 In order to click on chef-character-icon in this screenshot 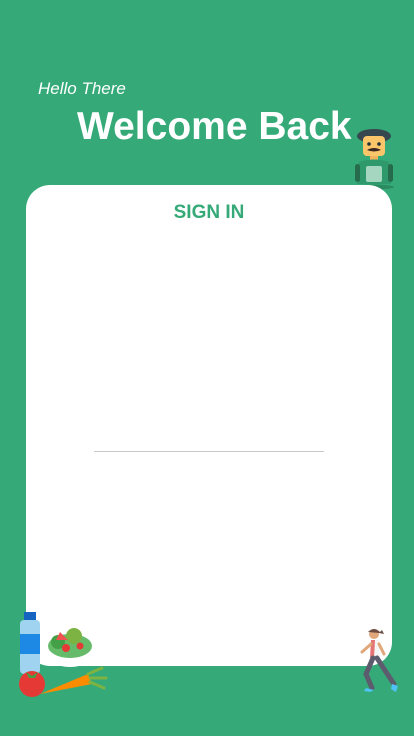, I will do `click(374, 159)`.